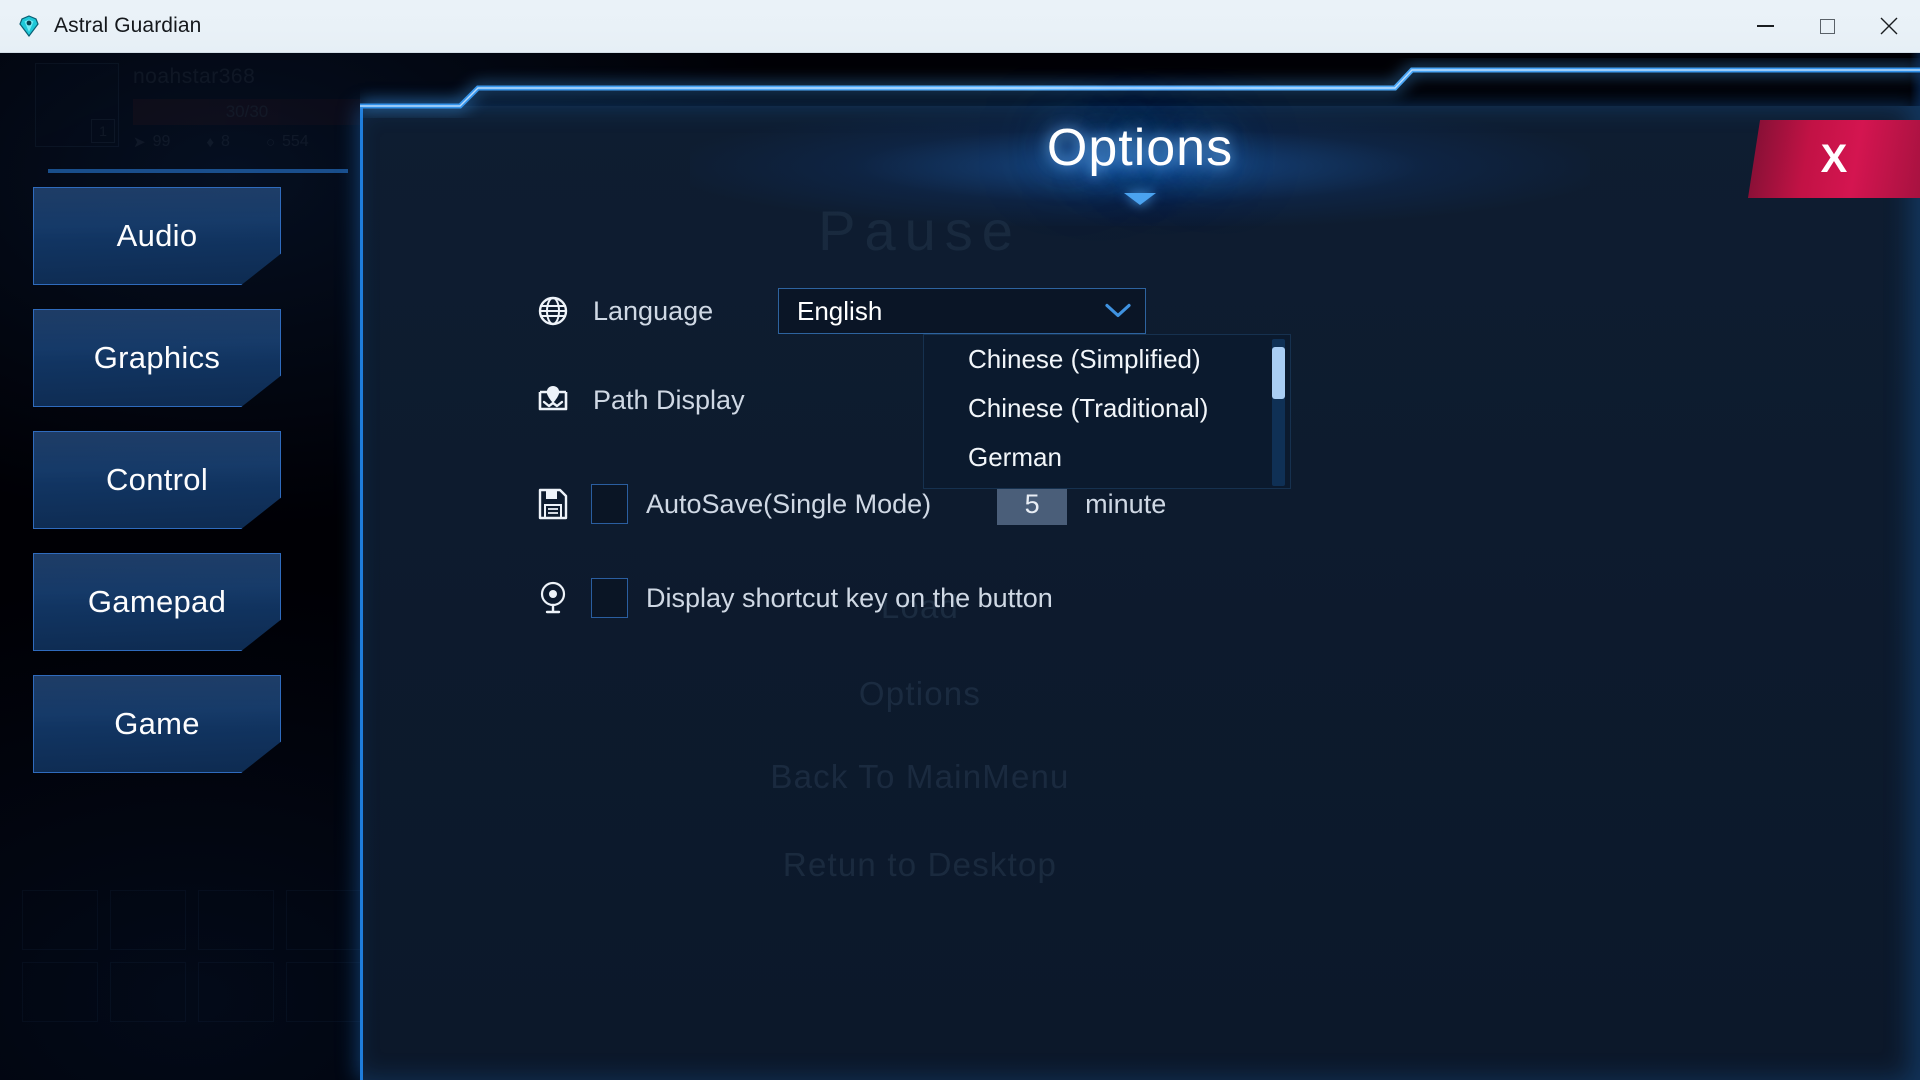  I want to click on autosave-interval-stepper: 5, so click(1032, 504).